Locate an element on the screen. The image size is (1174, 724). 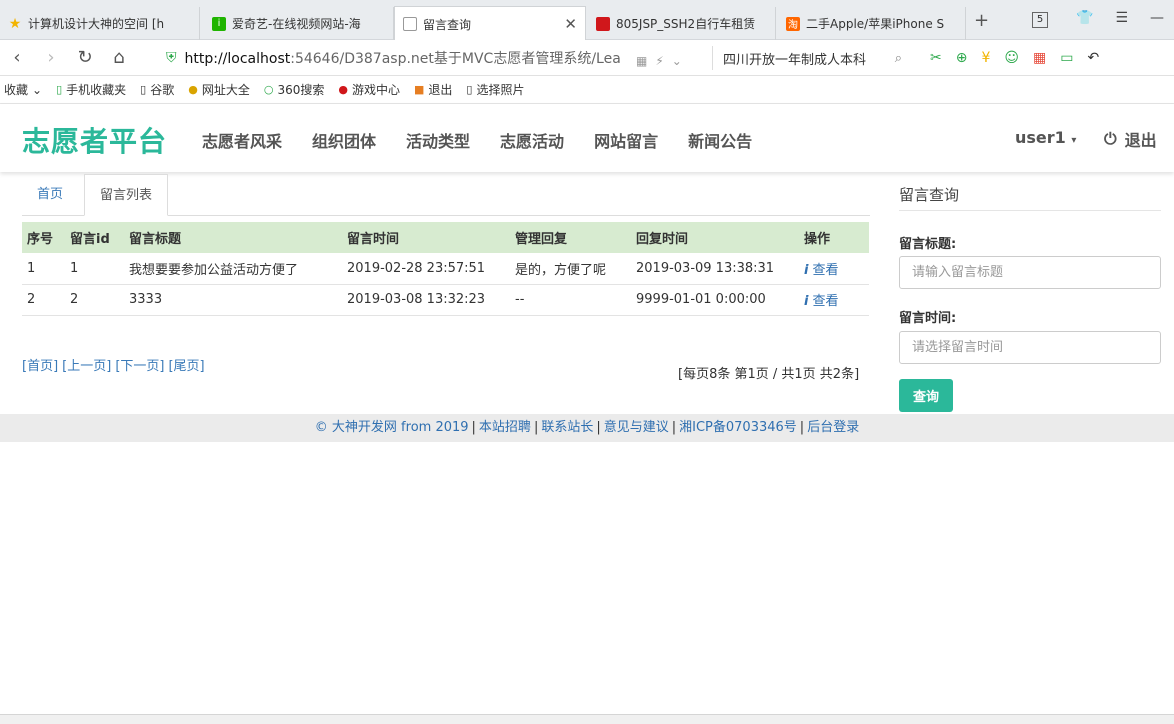
footer-copyright: © 大神开发网 from 2019 is located at coordinates (392, 427).